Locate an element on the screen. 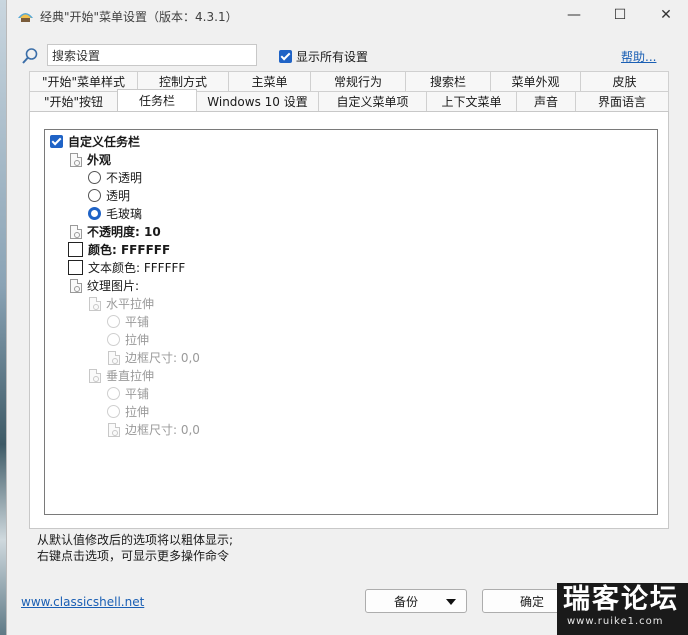 Image resolution: width=688 pixels, height=635 pixels. tab-menu-look: 菜单外观 is located at coordinates (535, 81).